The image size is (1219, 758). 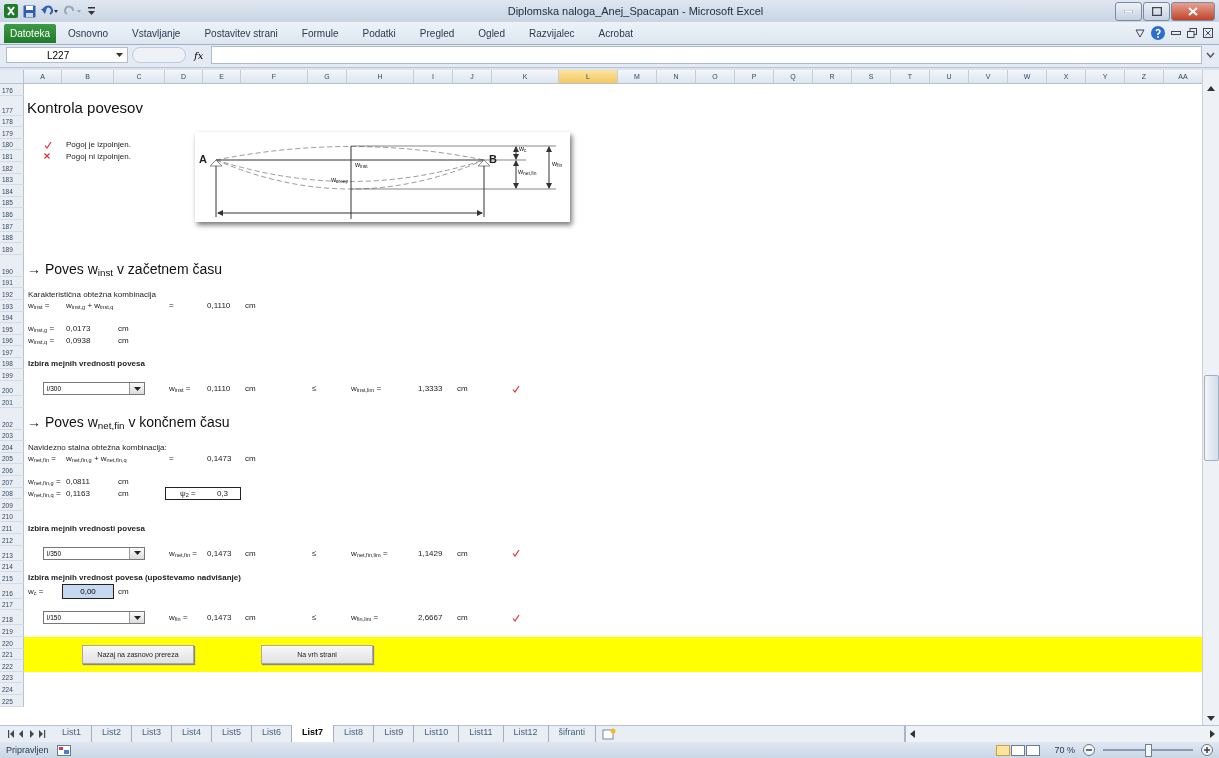 What do you see at coordinates (156, 33) in the screenshot?
I see `ribbon-tab: Vstavljanje` at bounding box center [156, 33].